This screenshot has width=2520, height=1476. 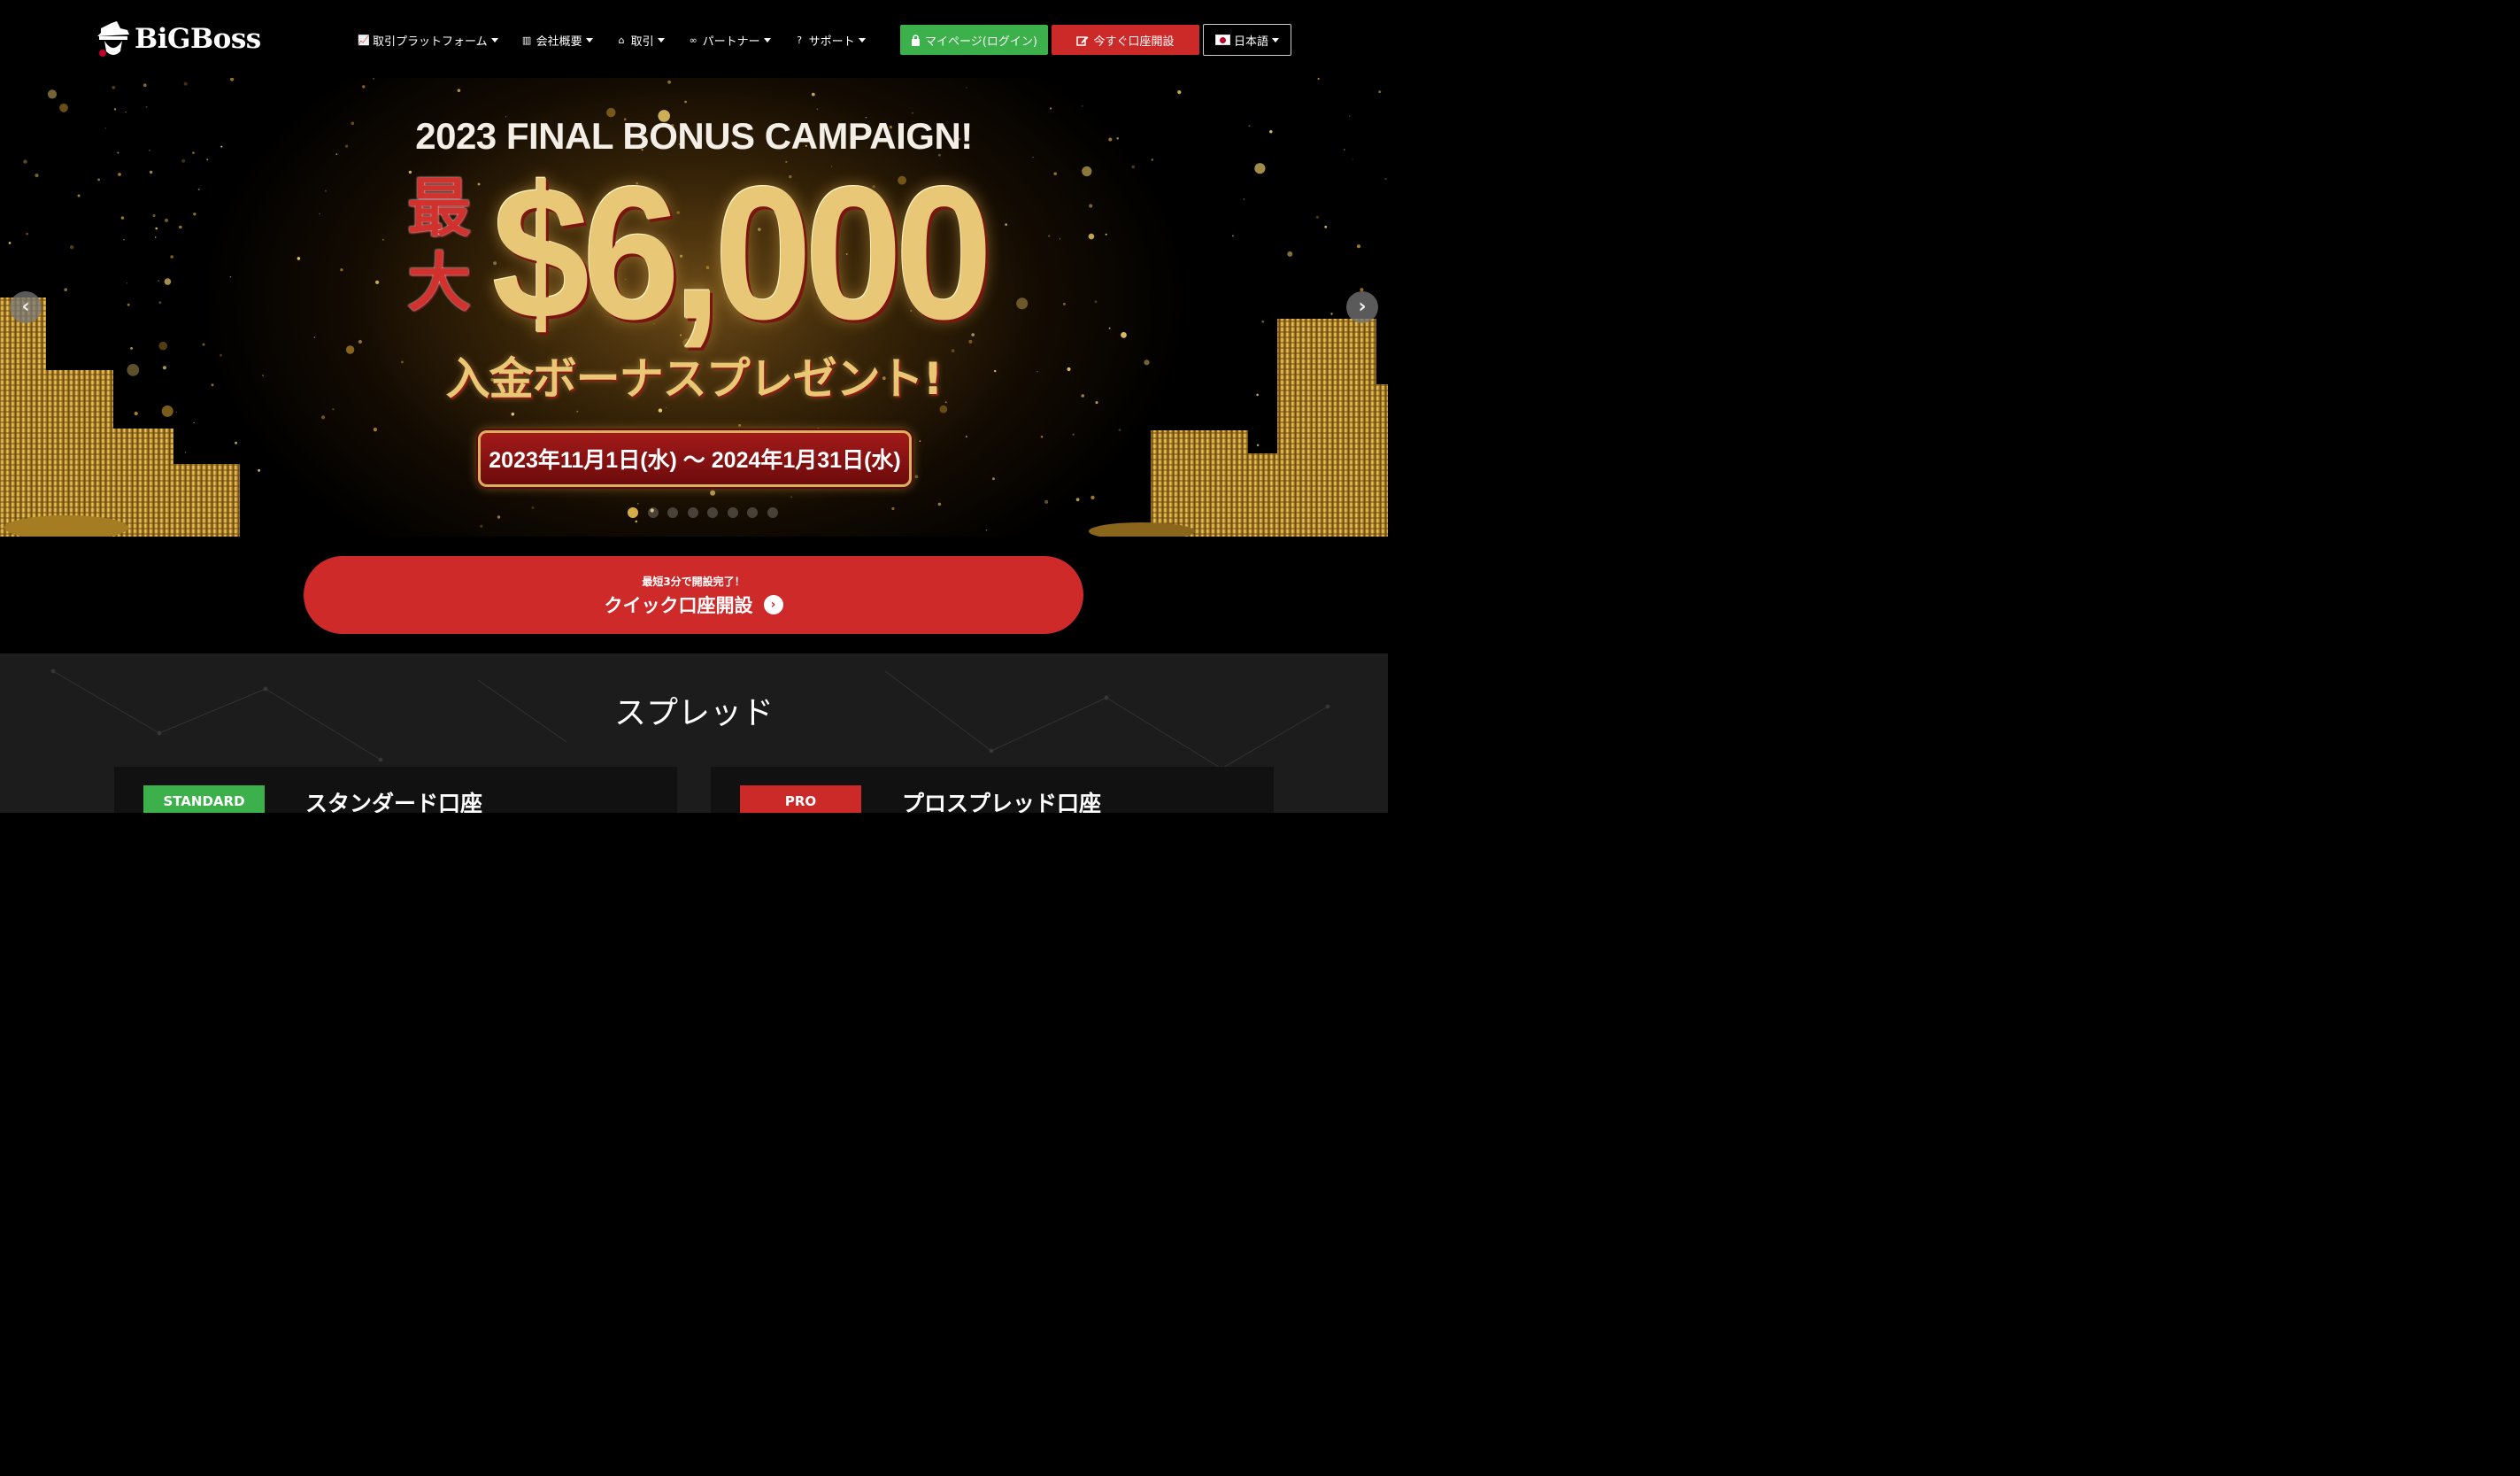 I want to click on japan-flag-icon, so click(x=1222, y=40).